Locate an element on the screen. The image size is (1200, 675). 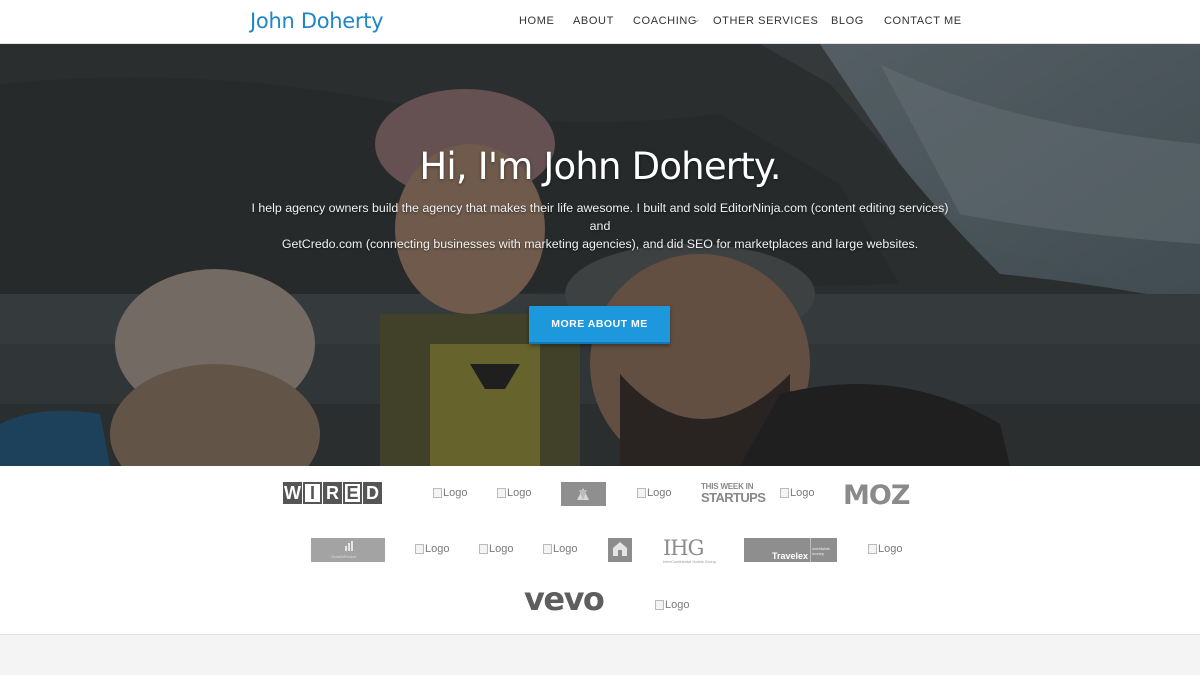
travelex-sub: worldwide money is located at coordinates (821, 551).